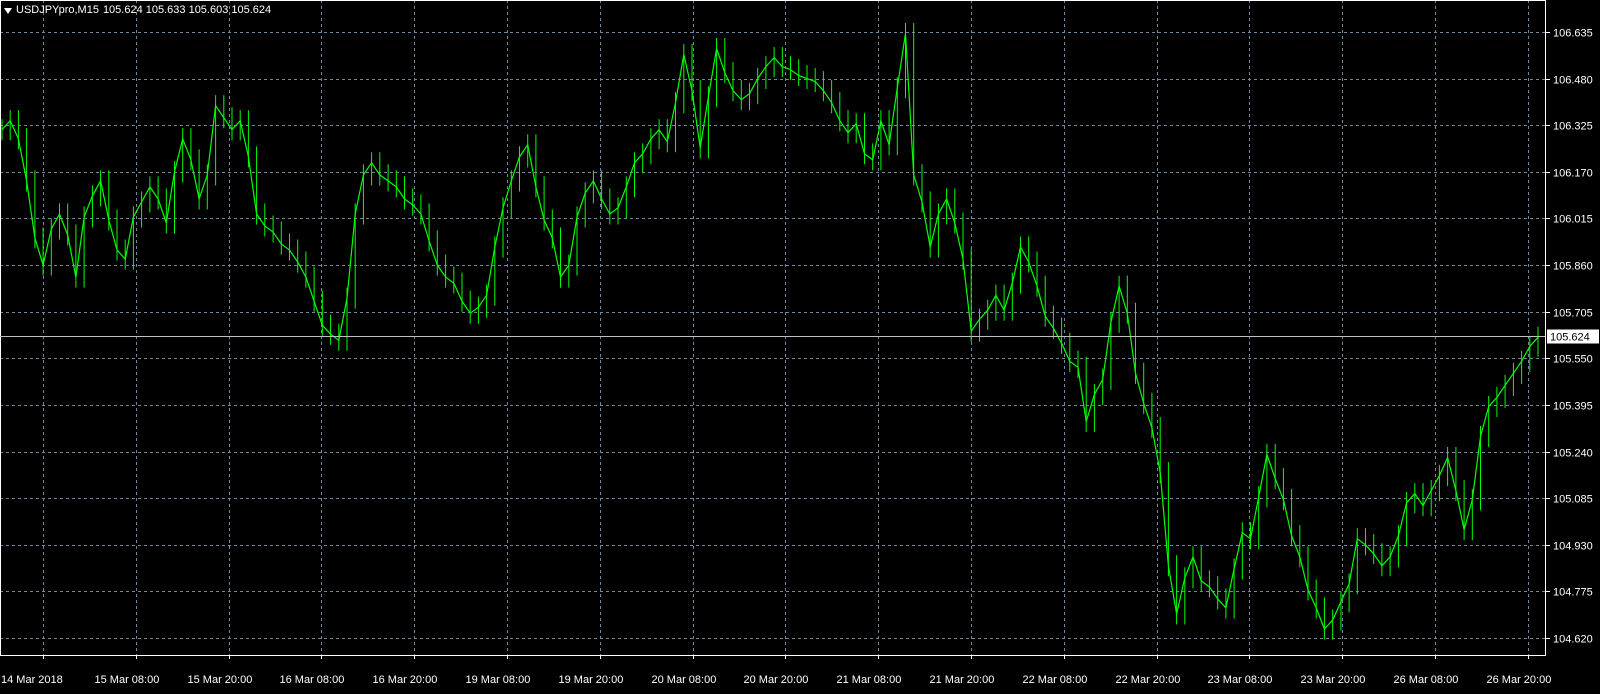 Image resolution: width=1600 pixels, height=694 pixels. What do you see at coordinates (1570, 338) in the screenshot?
I see `current-price-label: 105.624` at bounding box center [1570, 338].